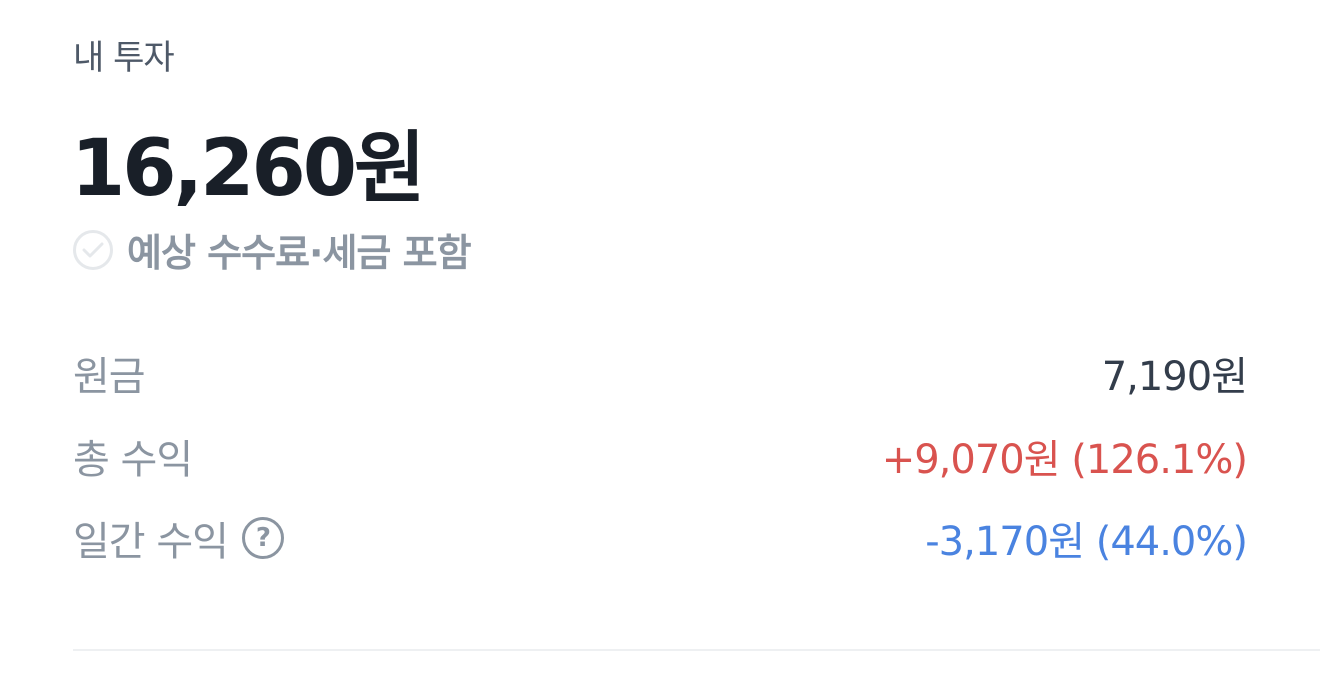 The image size is (1320, 676). What do you see at coordinates (660, 373) in the screenshot?
I see `principal-row: 원금 7,190원` at bounding box center [660, 373].